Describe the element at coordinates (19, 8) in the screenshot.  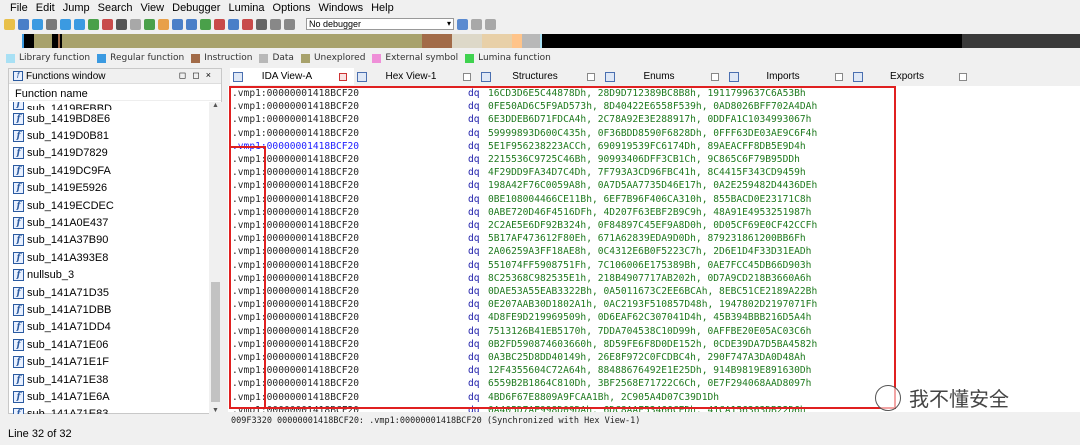
I see `menu-item-file: File` at that location.